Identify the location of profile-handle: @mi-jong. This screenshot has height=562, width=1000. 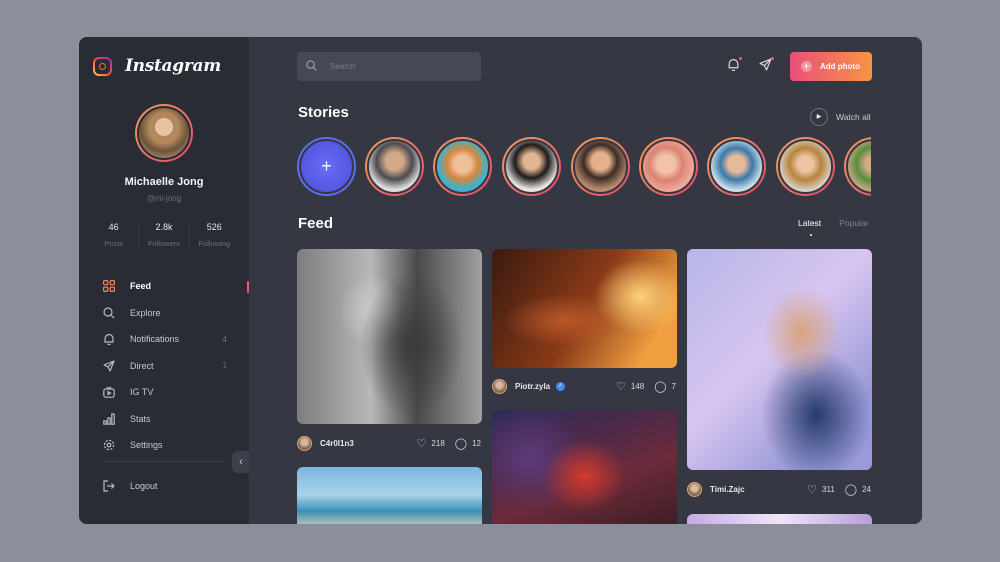
(164, 198).